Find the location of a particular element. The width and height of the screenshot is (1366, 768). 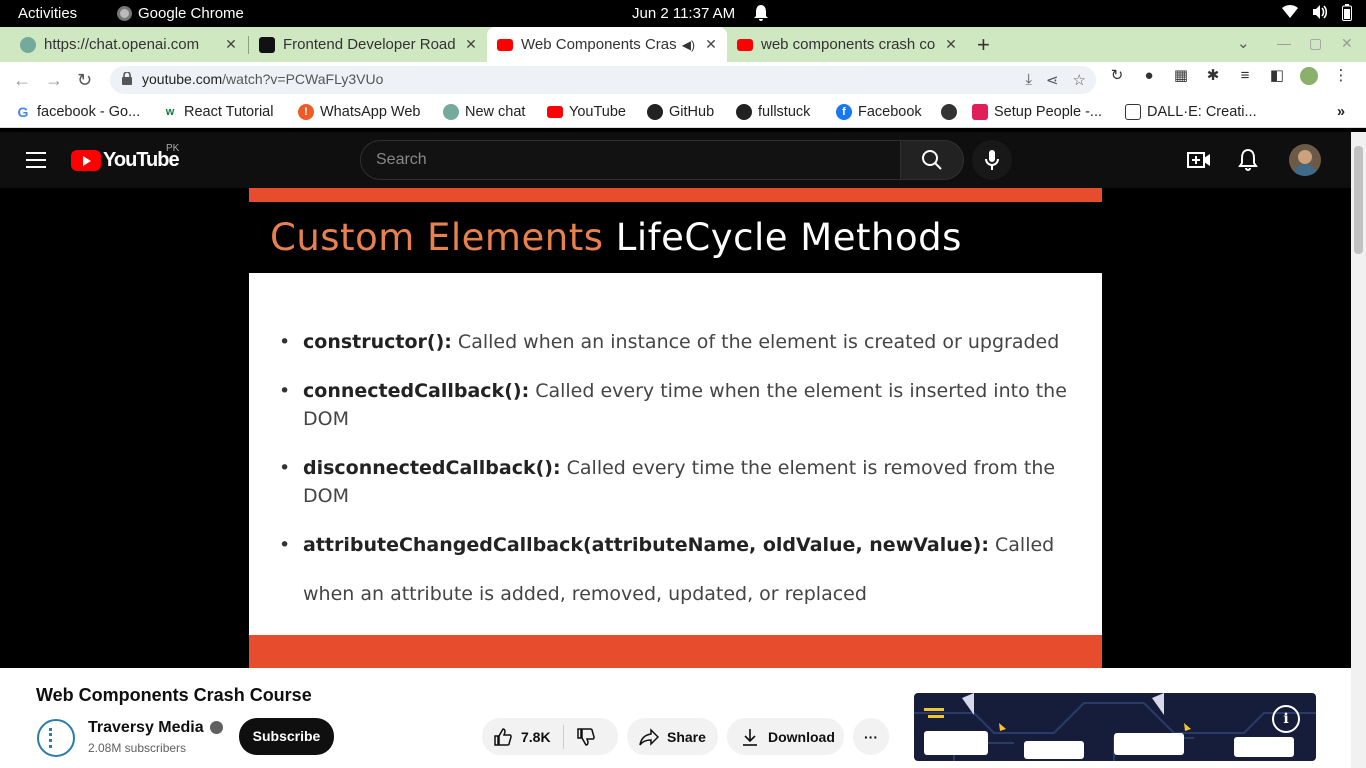

tab-title: Frontend Developer Road is located at coordinates (369, 44).